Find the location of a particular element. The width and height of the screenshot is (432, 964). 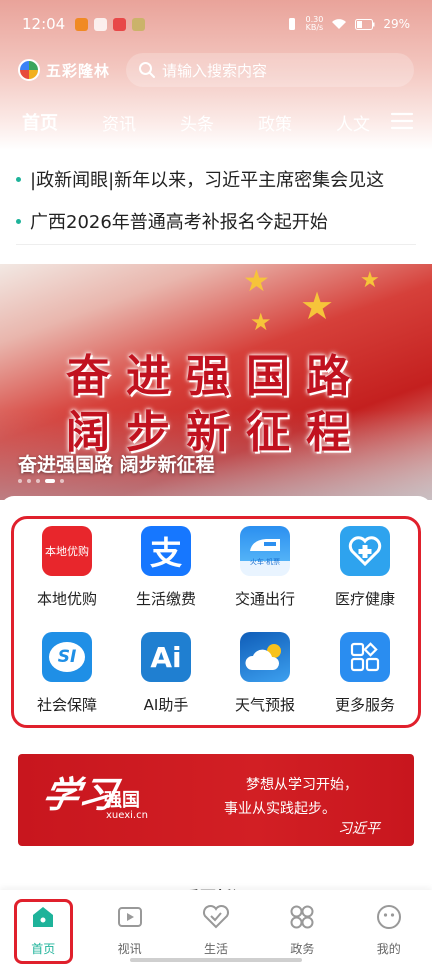

status-time: 12:04 is located at coordinates (44, 24).